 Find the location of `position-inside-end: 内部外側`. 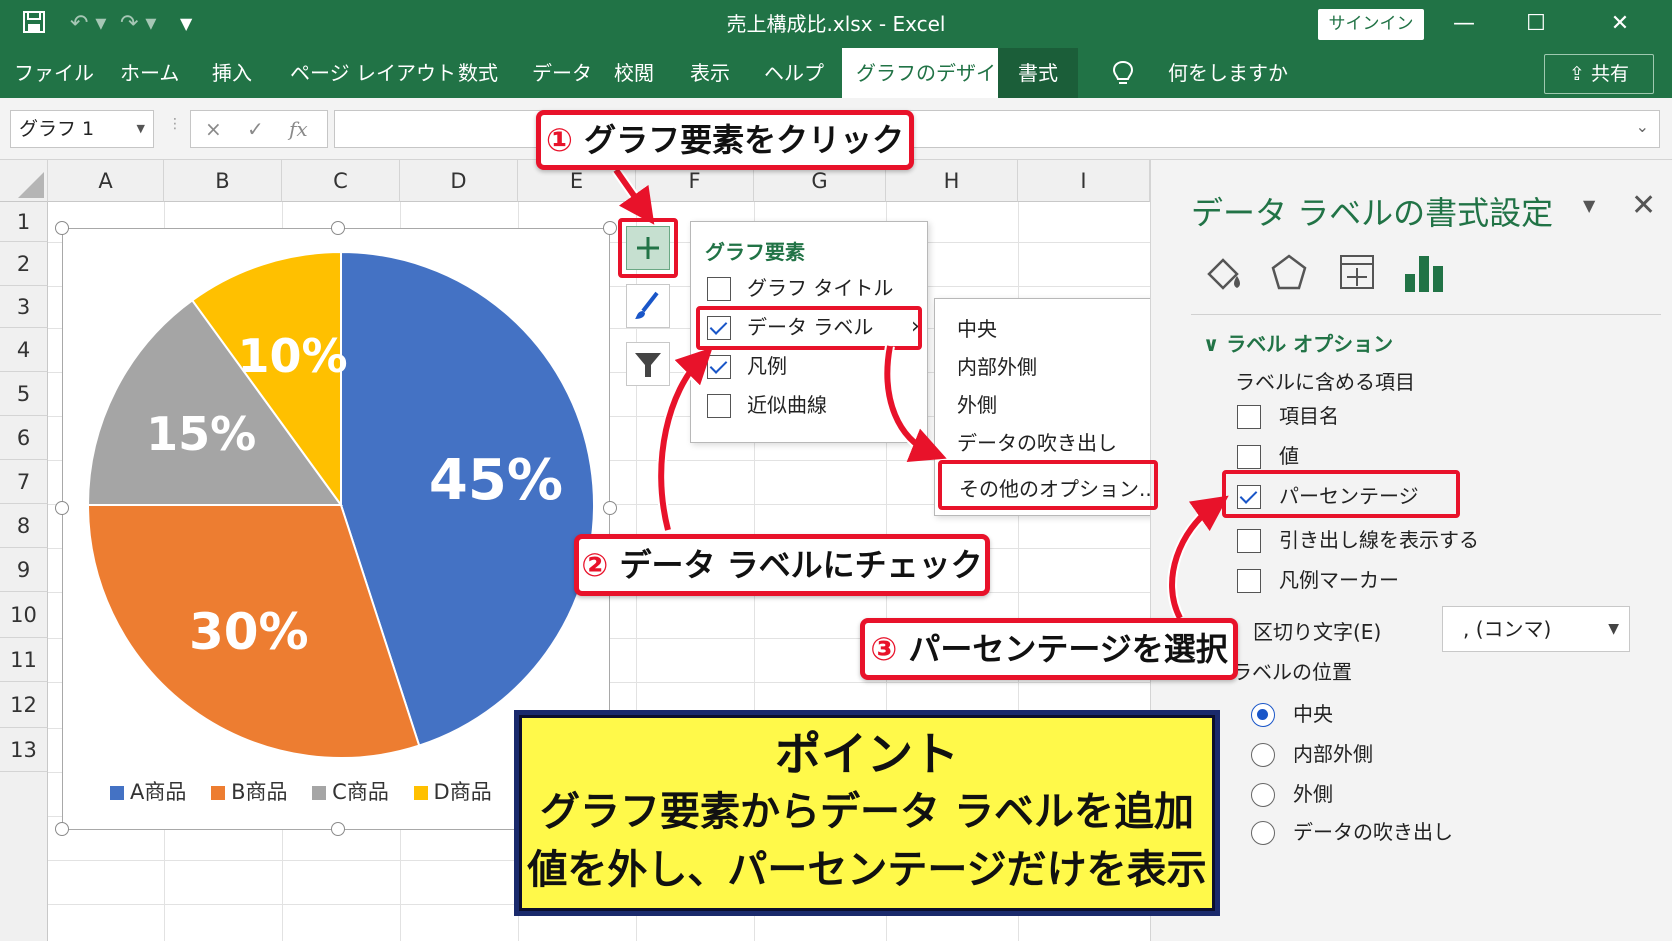

position-inside-end: 内部外側 is located at coordinates (1312, 752).